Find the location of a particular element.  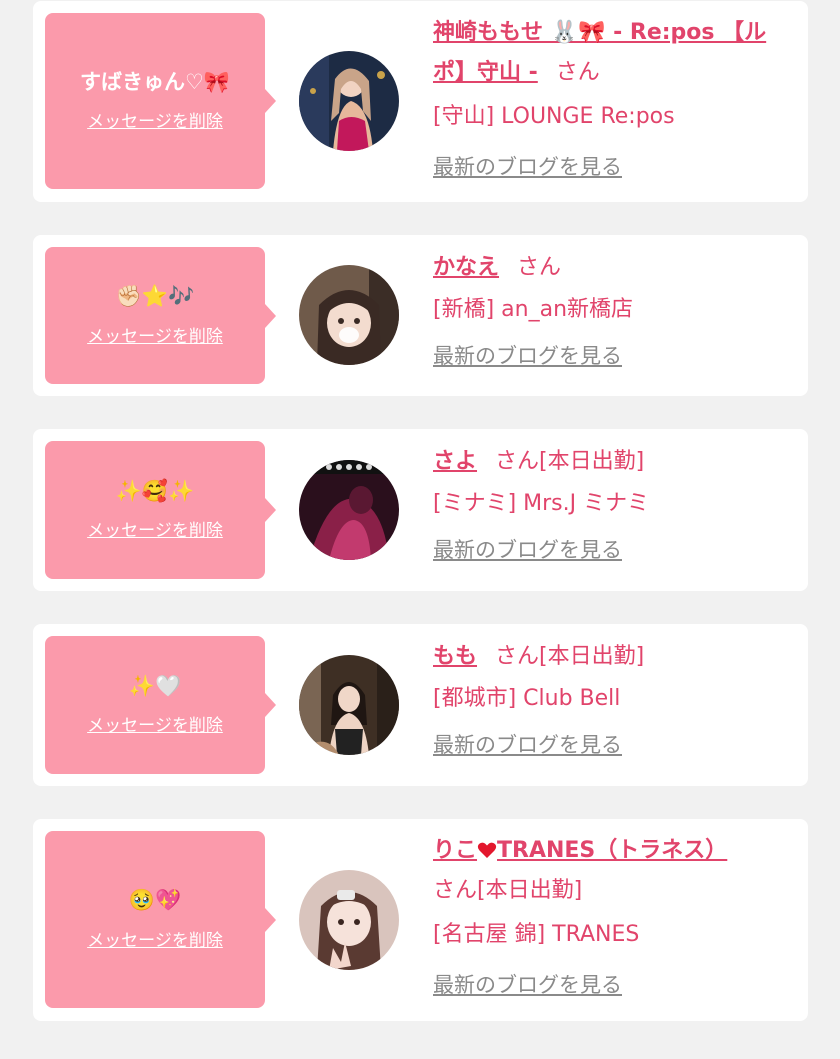

cast-info: かなえ さん [新橋] an_an新橋店 最新のブログを見る is located at coordinates (608, 309).